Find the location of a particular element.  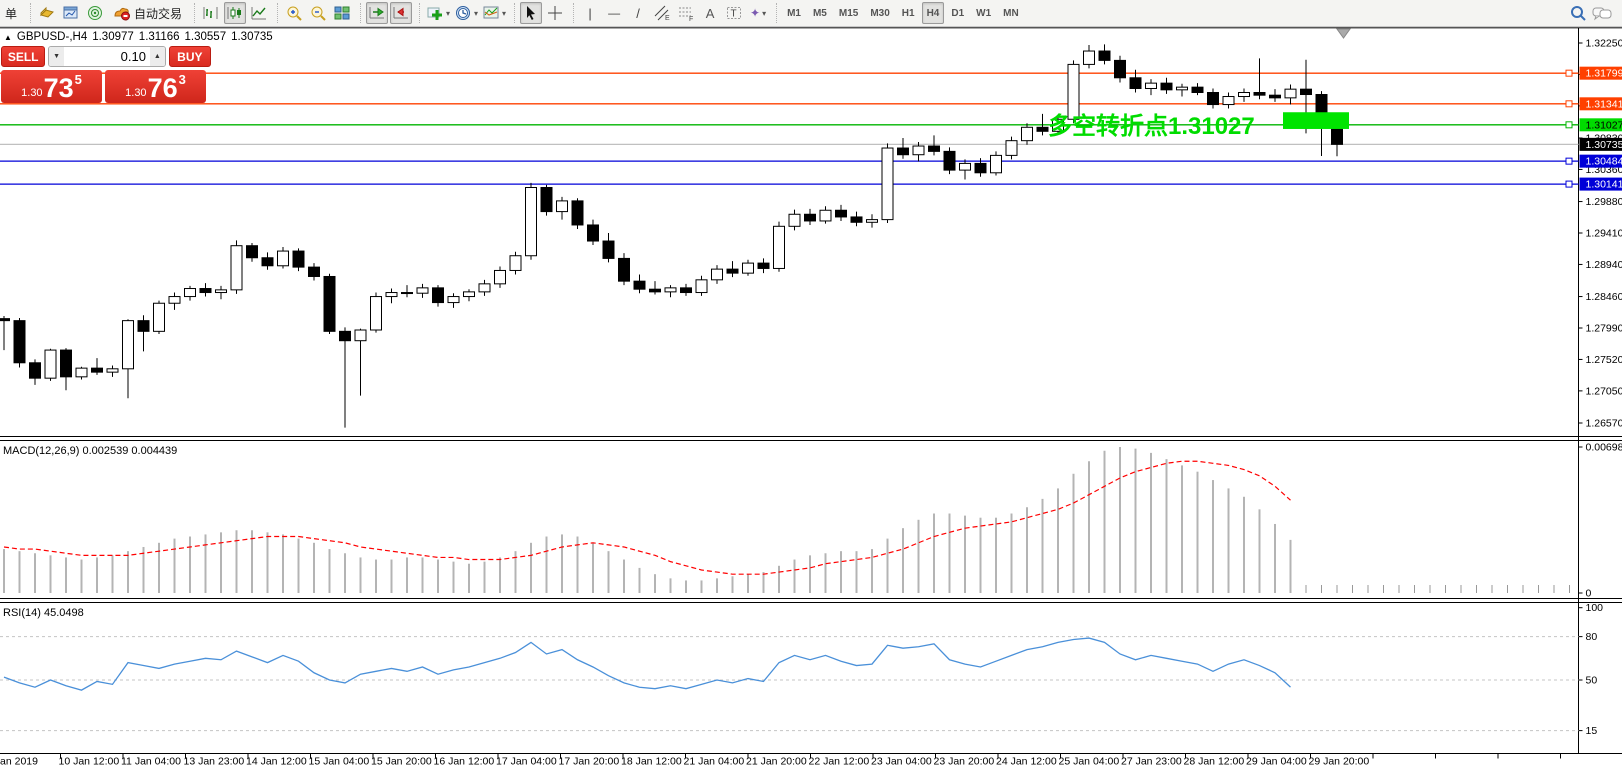

search-button is located at coordinates (1578, 13).